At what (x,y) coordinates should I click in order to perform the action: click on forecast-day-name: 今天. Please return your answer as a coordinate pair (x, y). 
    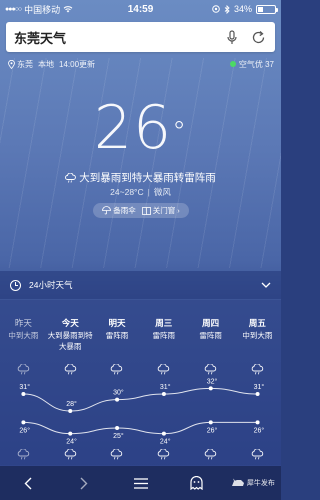
    Looking at the image, I should click on (70, 323).